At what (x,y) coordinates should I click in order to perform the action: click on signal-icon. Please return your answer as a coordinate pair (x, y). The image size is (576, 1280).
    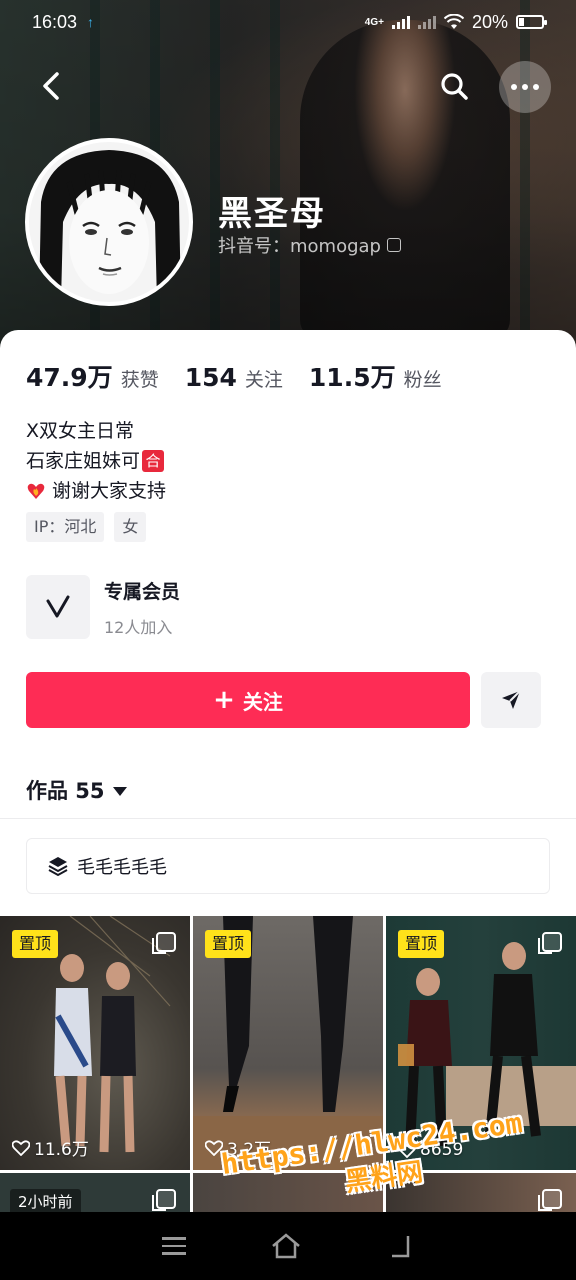
    Looking at the image, I should click on (400, 22).